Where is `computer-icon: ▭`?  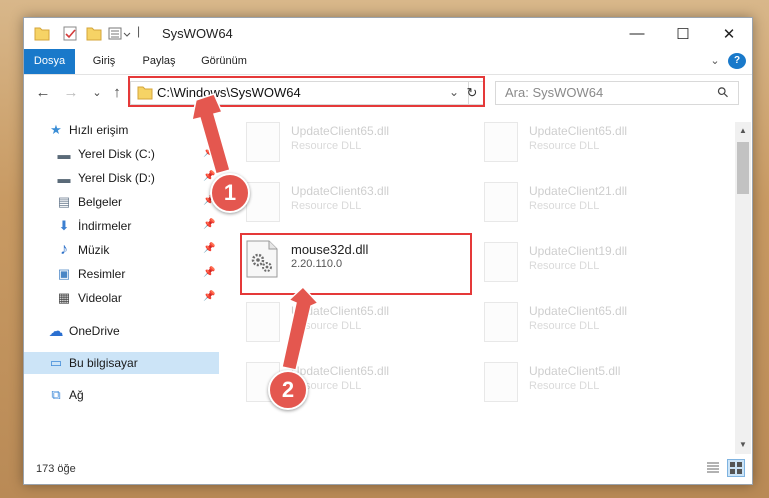 computer-icon: ▭ is located at coordinates (56, 362).